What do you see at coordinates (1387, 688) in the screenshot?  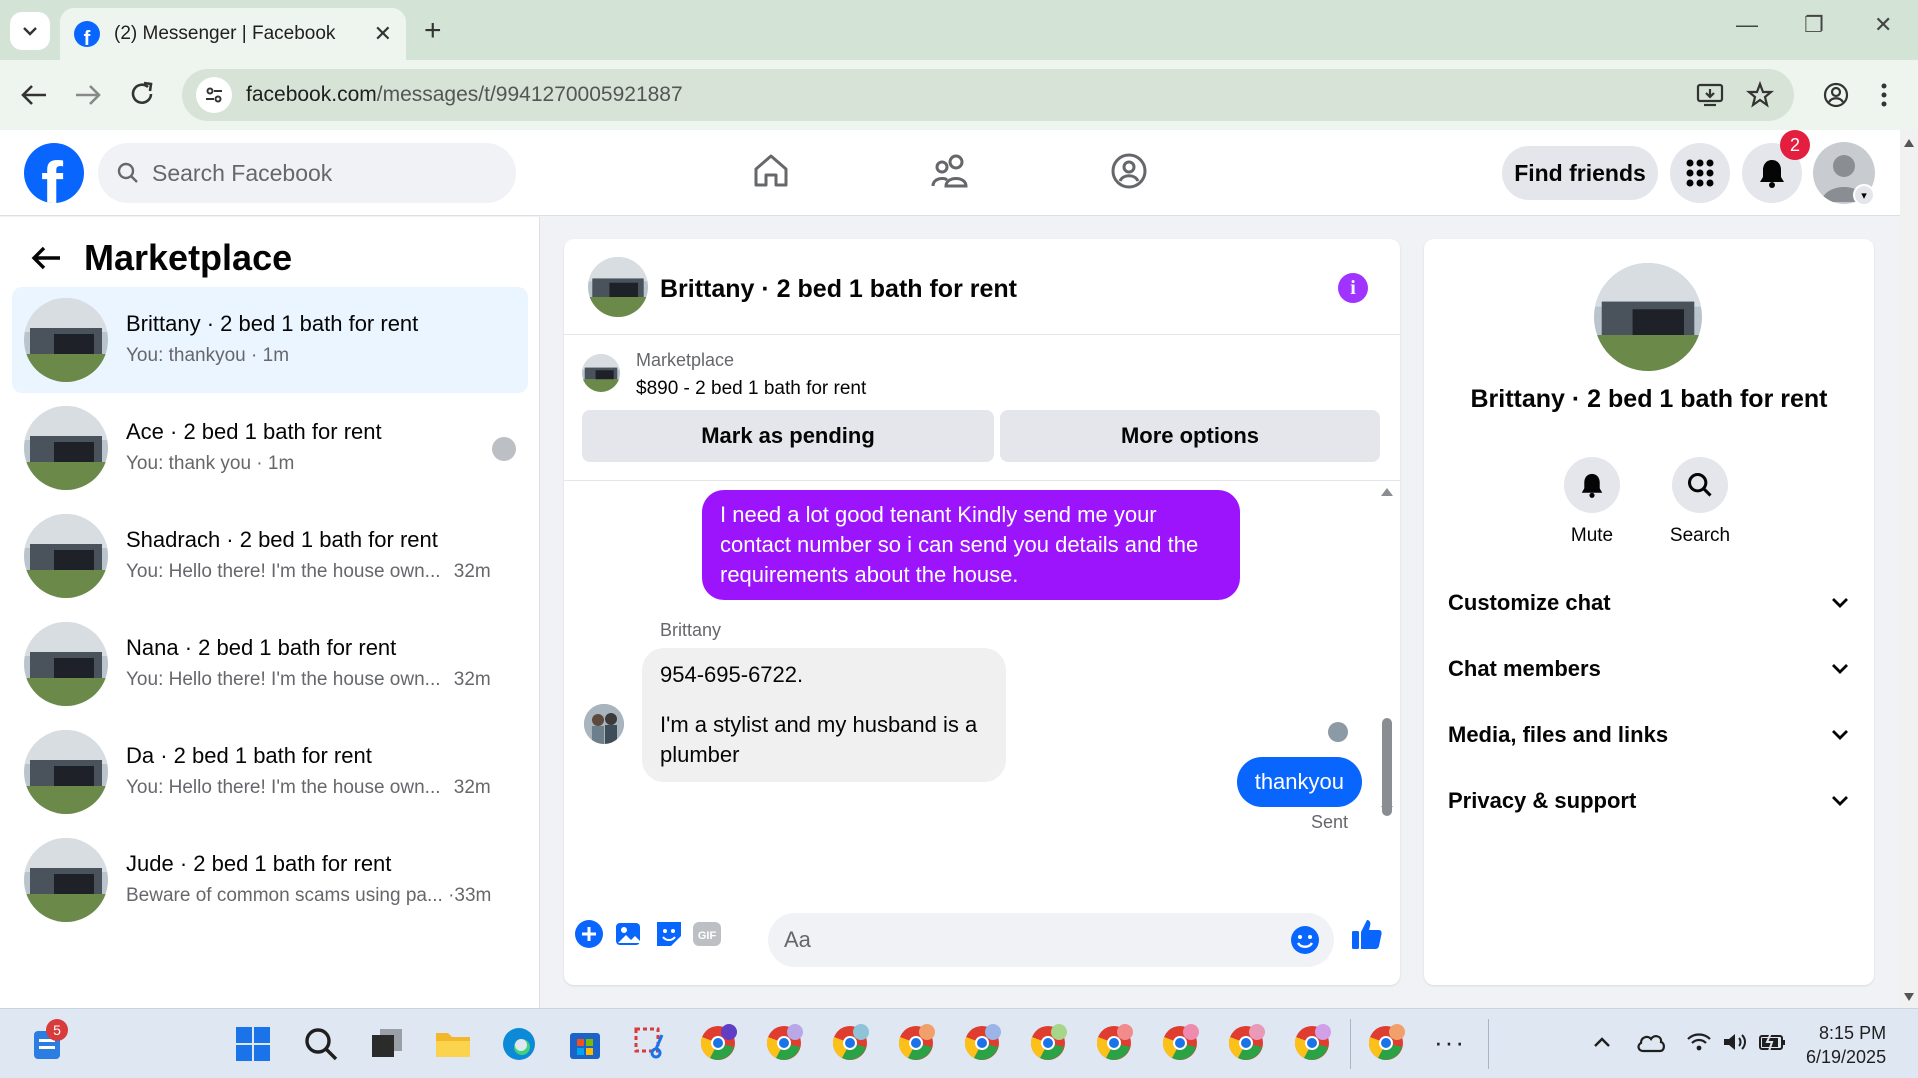 I see `message-scrollbar` at bounding box center [1387, 688].